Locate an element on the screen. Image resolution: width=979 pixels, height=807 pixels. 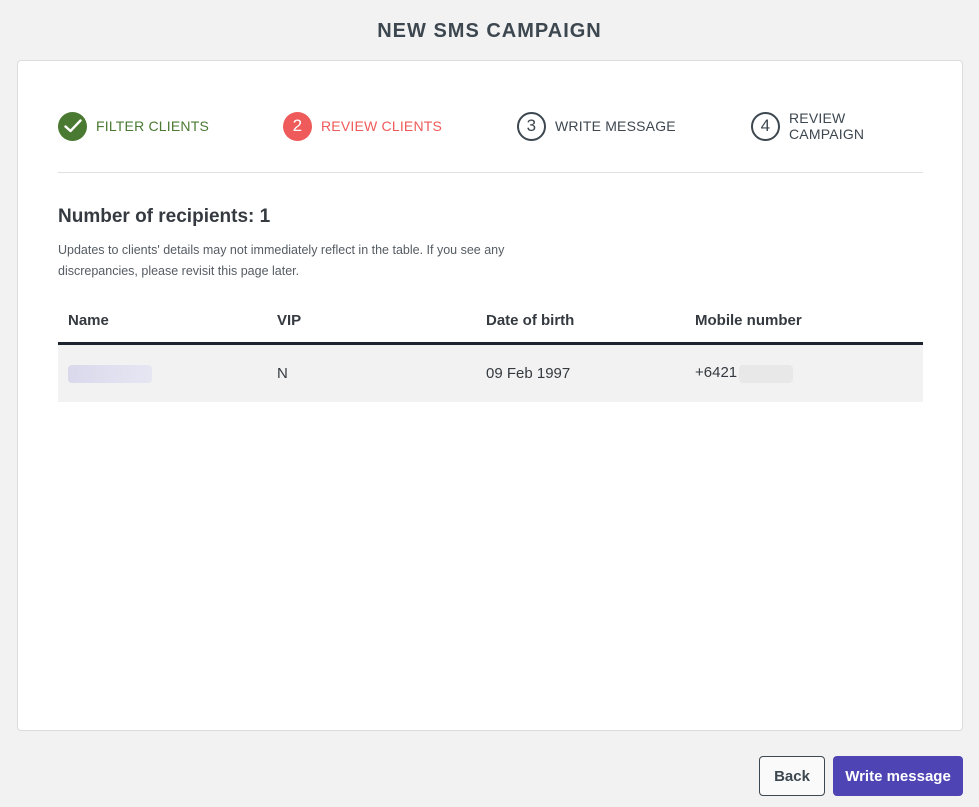
table-header: Name VIP Date of birth Mobile number is located at coordinates (490, 322).